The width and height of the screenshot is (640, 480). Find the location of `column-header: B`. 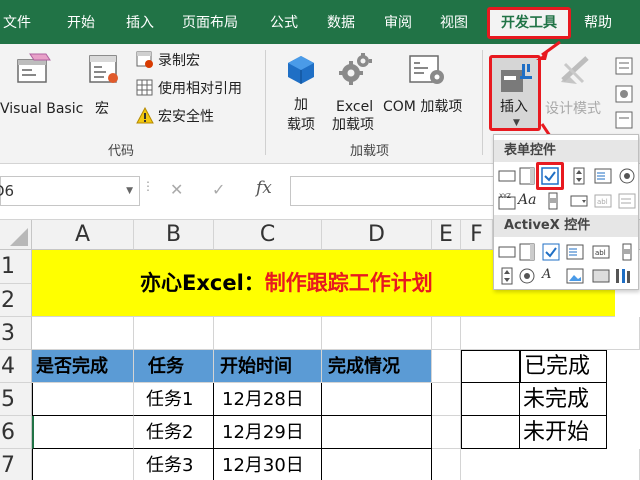

column-header: B is located at coordinates (174, 235).